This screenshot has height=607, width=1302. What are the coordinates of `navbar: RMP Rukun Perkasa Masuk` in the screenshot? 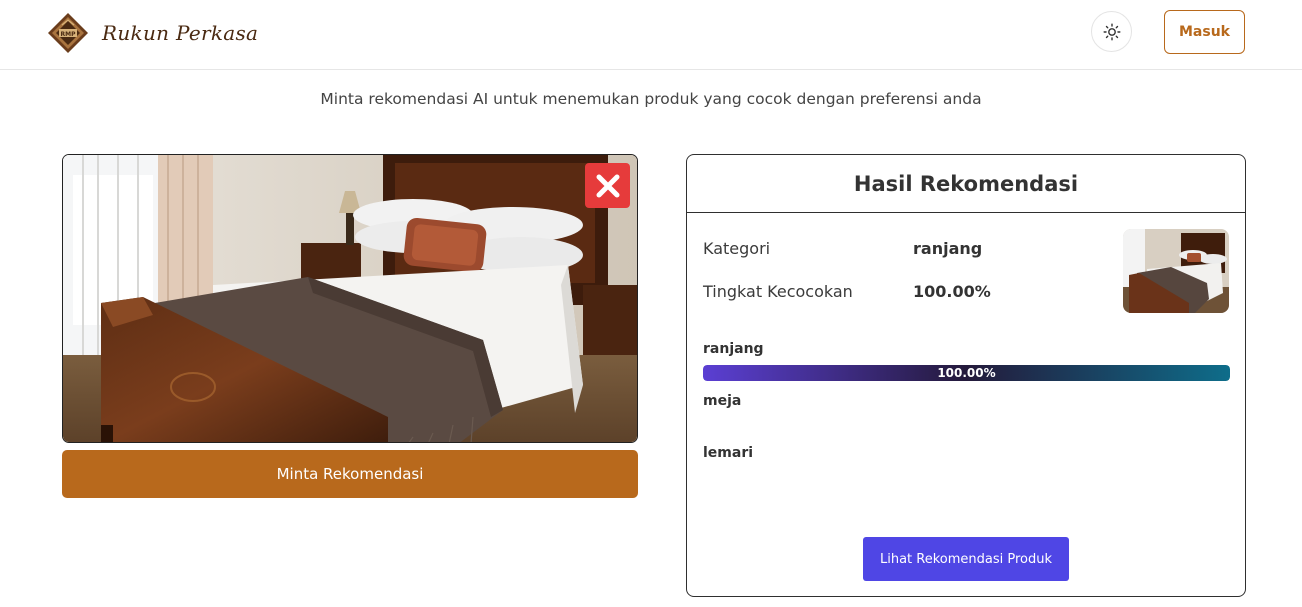 It's located at (651, 35).